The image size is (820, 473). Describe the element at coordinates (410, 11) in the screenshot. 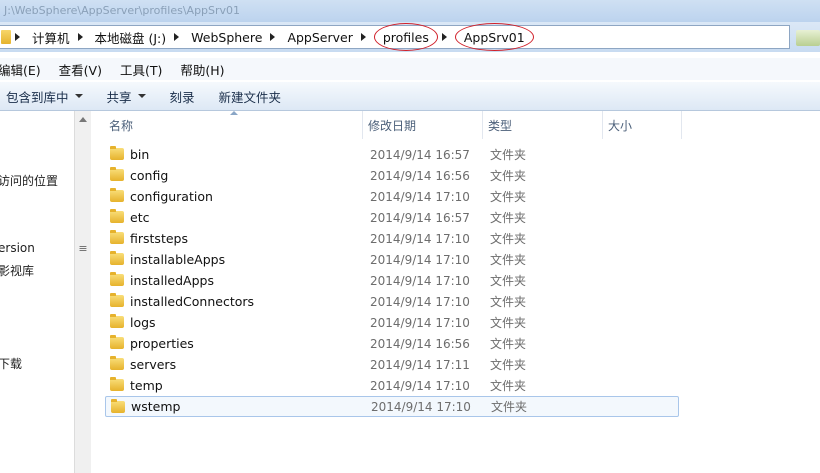

I see `title-bar: J:\WebSphere\AppServer\profiles\AppSrv01` at that location.